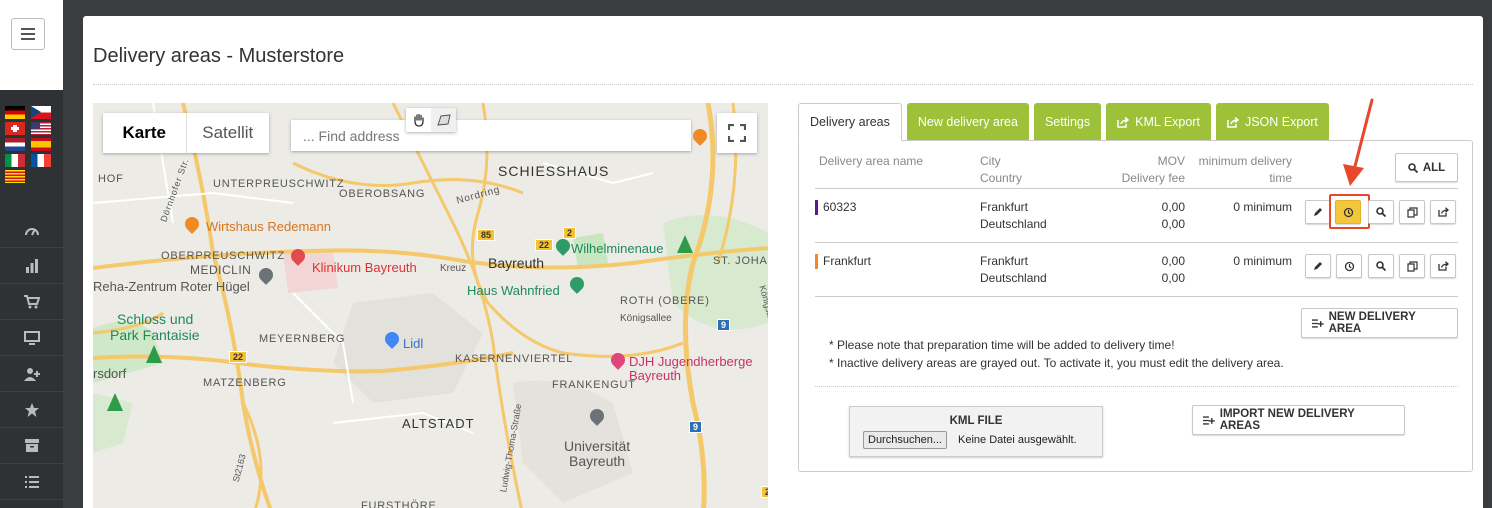 Image resolution: width=1492 pixels, height=508 pixels. I want to click on flag-ch-icon, so click(15, 128).